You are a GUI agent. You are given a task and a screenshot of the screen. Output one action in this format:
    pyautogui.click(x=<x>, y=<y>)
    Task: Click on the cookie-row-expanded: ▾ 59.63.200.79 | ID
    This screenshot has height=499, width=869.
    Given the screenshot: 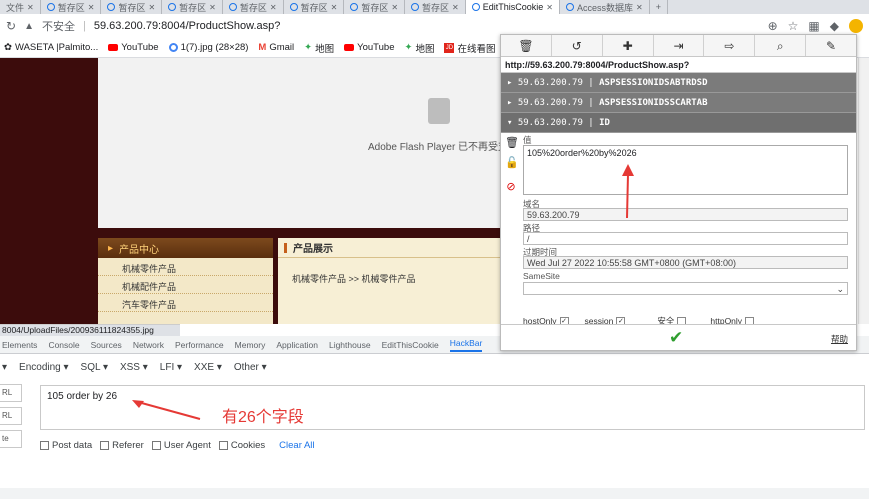 What is the action you would take?
    pyautogui.click(x=678, y=123)
    